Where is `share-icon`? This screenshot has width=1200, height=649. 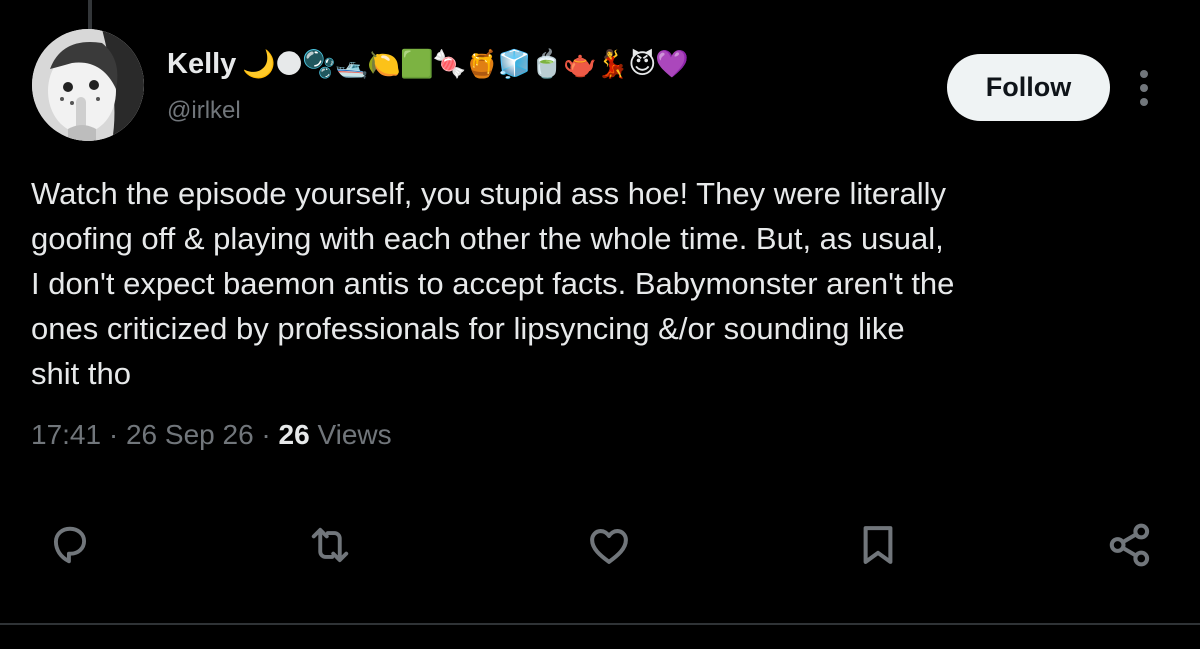
share-icon is located at coordinates (1129, 545).